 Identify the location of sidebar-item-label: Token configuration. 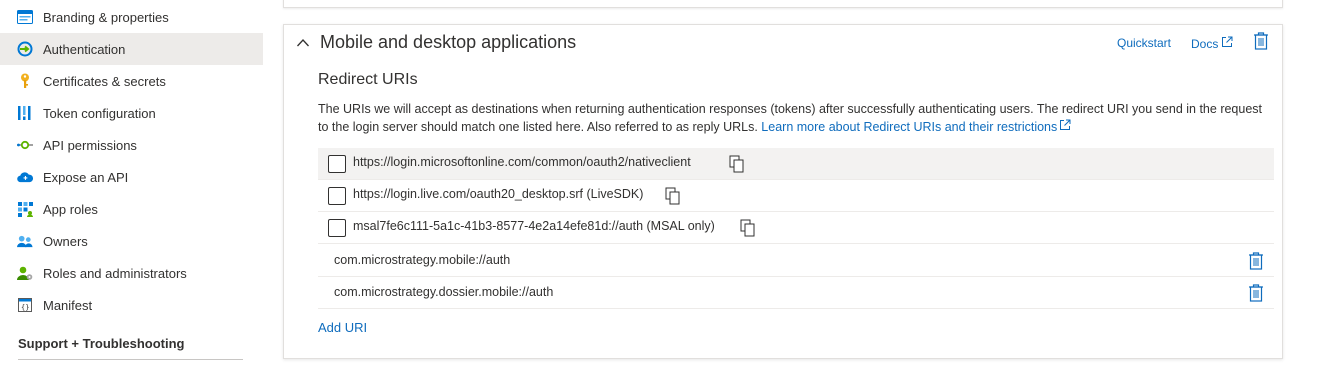
(99, 113).